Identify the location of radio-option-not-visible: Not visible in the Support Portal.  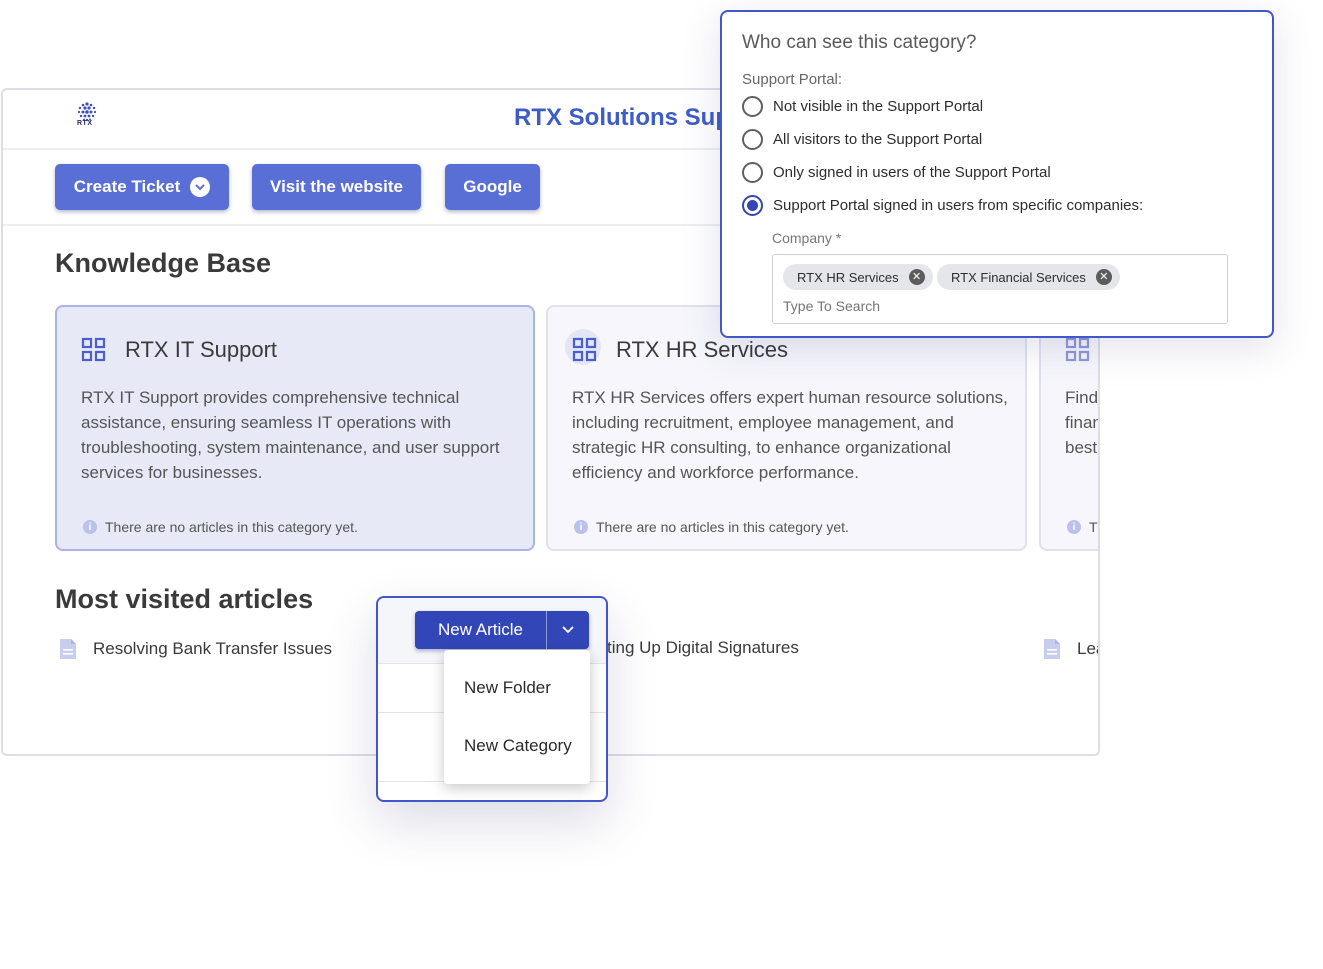
(862, 106).